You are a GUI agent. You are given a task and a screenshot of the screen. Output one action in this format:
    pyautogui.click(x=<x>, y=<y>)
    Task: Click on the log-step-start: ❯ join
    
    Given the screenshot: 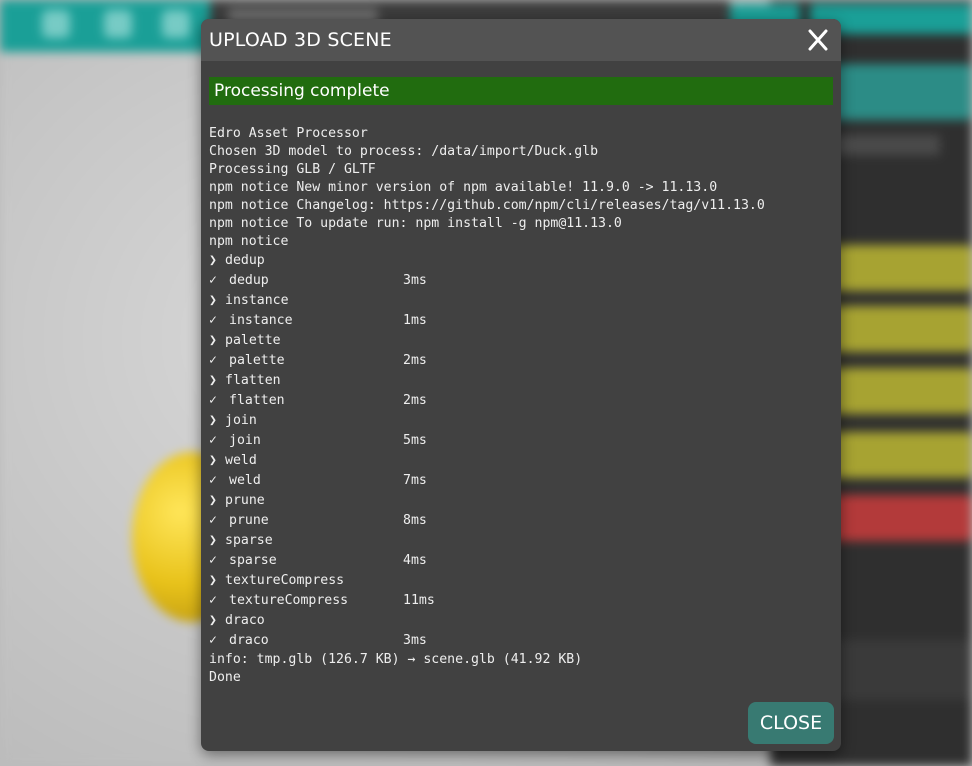 What is the action you would take?
    pyautogui.click(x=521, y=421)
    